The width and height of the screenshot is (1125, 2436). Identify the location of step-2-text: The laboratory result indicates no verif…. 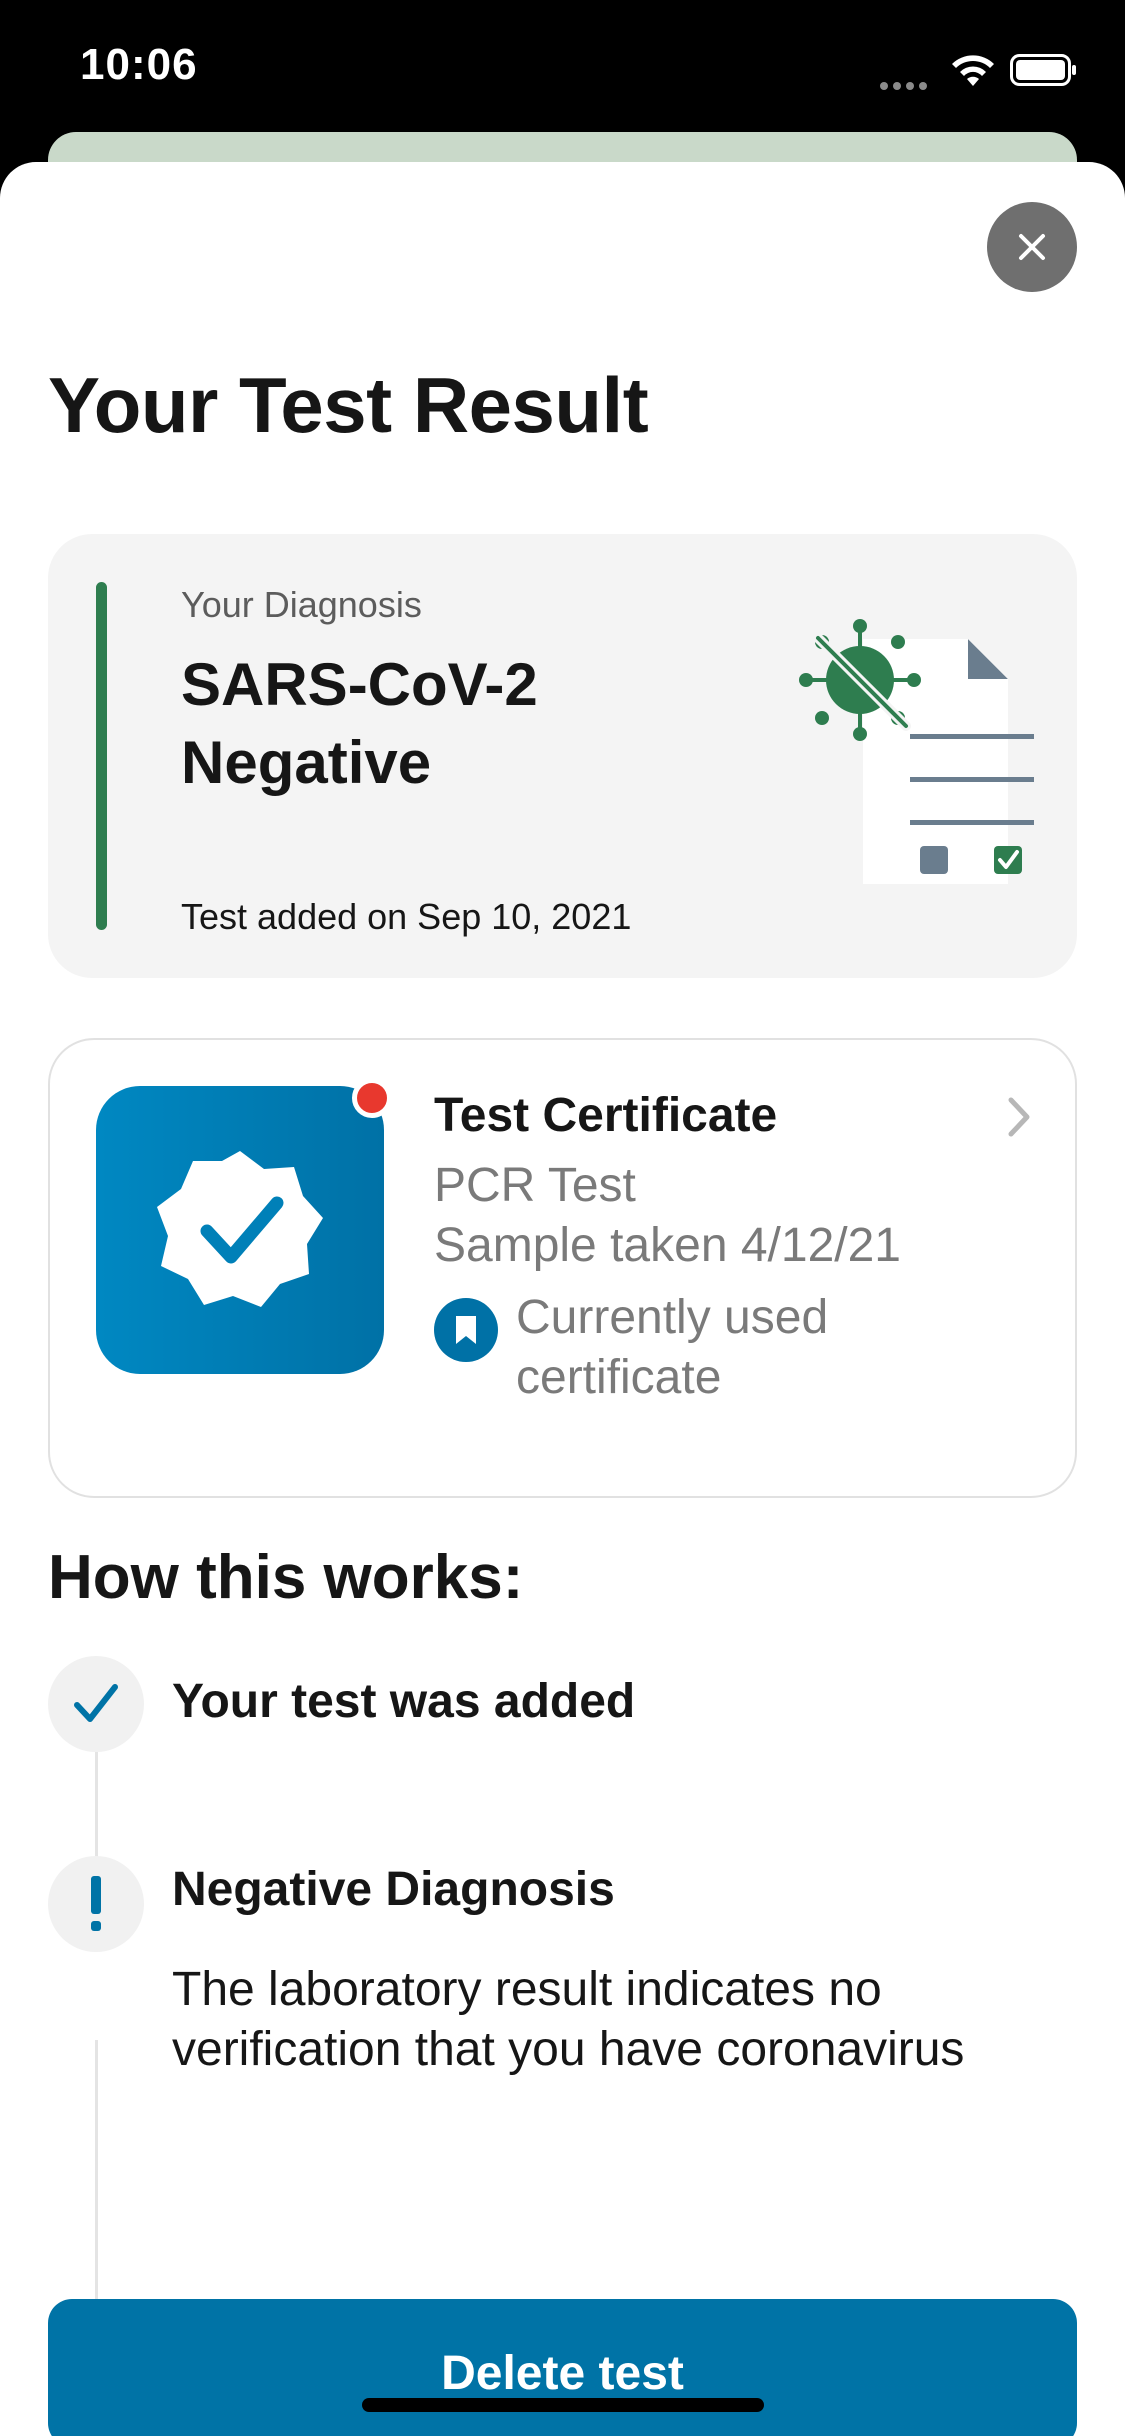
(568, 2019).